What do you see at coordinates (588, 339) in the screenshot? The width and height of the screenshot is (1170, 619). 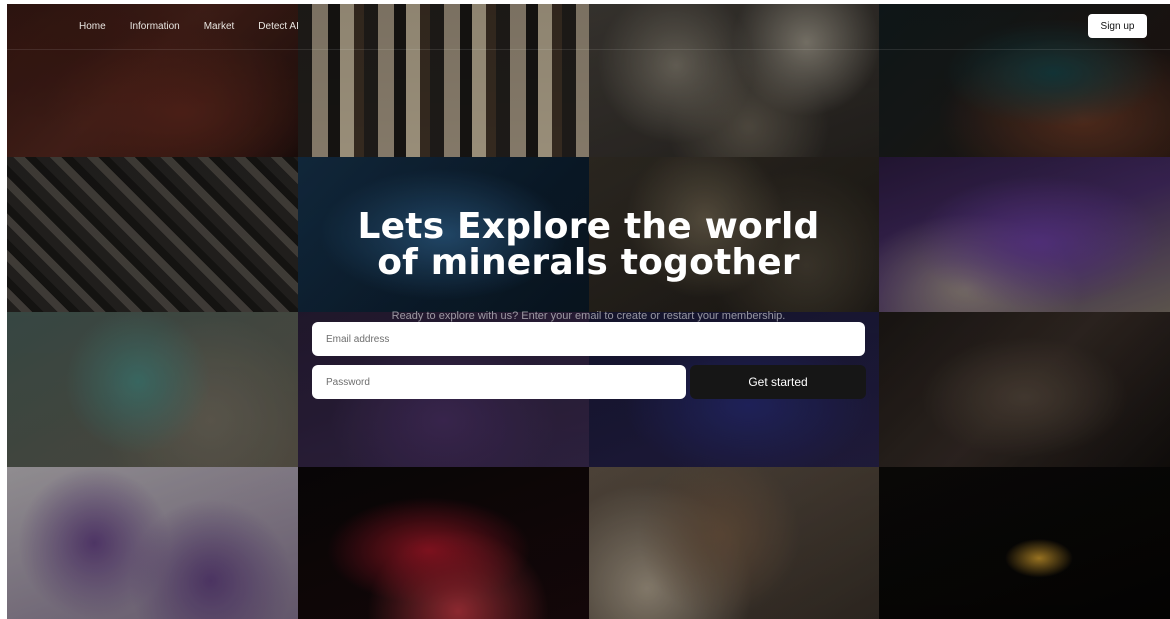 I see `email-input` at bounding box center [588, 339].